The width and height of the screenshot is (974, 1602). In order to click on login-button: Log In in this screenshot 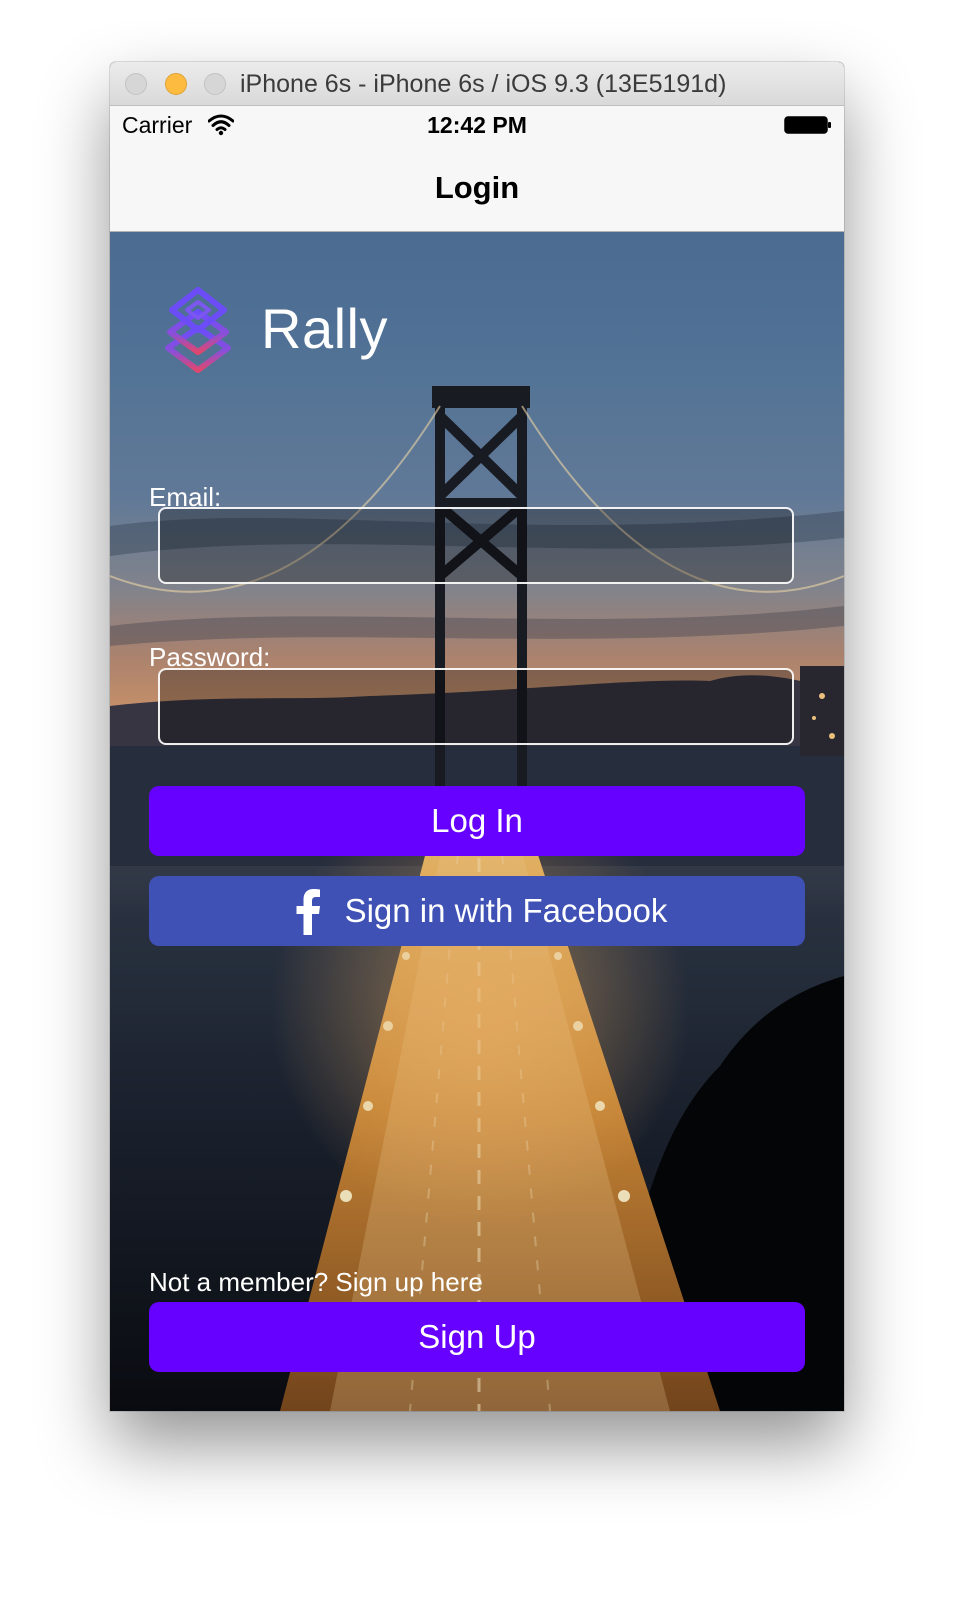, I will do `click(477, 821)`.